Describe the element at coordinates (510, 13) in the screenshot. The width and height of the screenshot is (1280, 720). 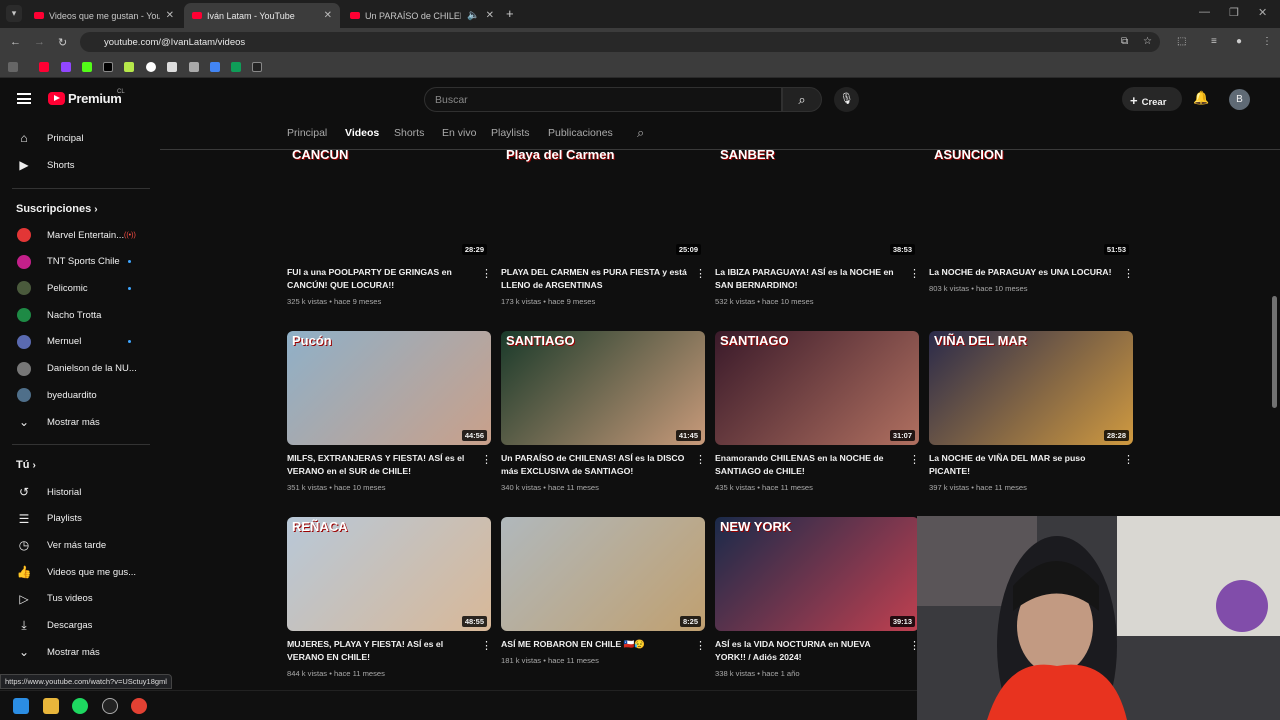
I see `new-tab-icon: +` at that location.